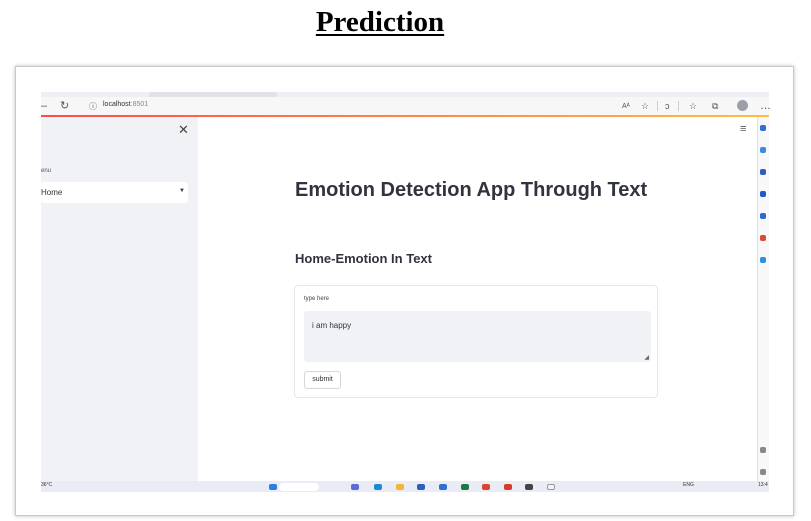  I want to click on weather-widget: 36°C, so click(46, 485).